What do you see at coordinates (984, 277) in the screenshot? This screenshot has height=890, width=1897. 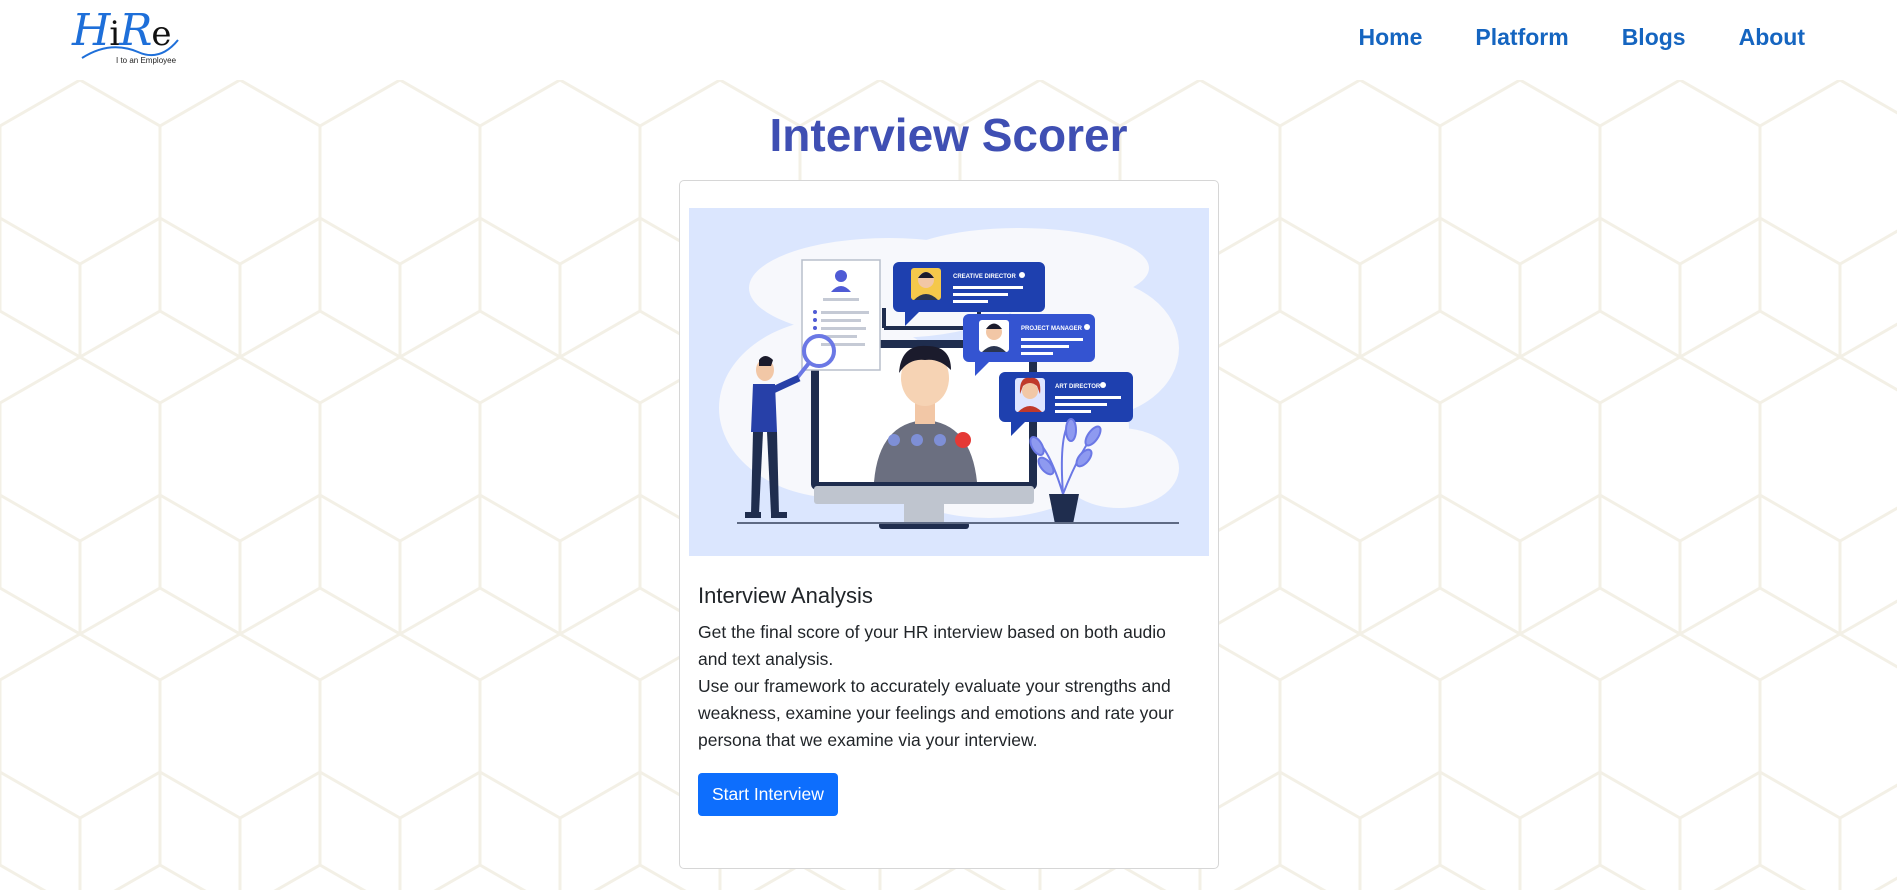 I see `bubble-label-creative-director: CREATIVE DIRECTOR` at bounding box center [984, 277].